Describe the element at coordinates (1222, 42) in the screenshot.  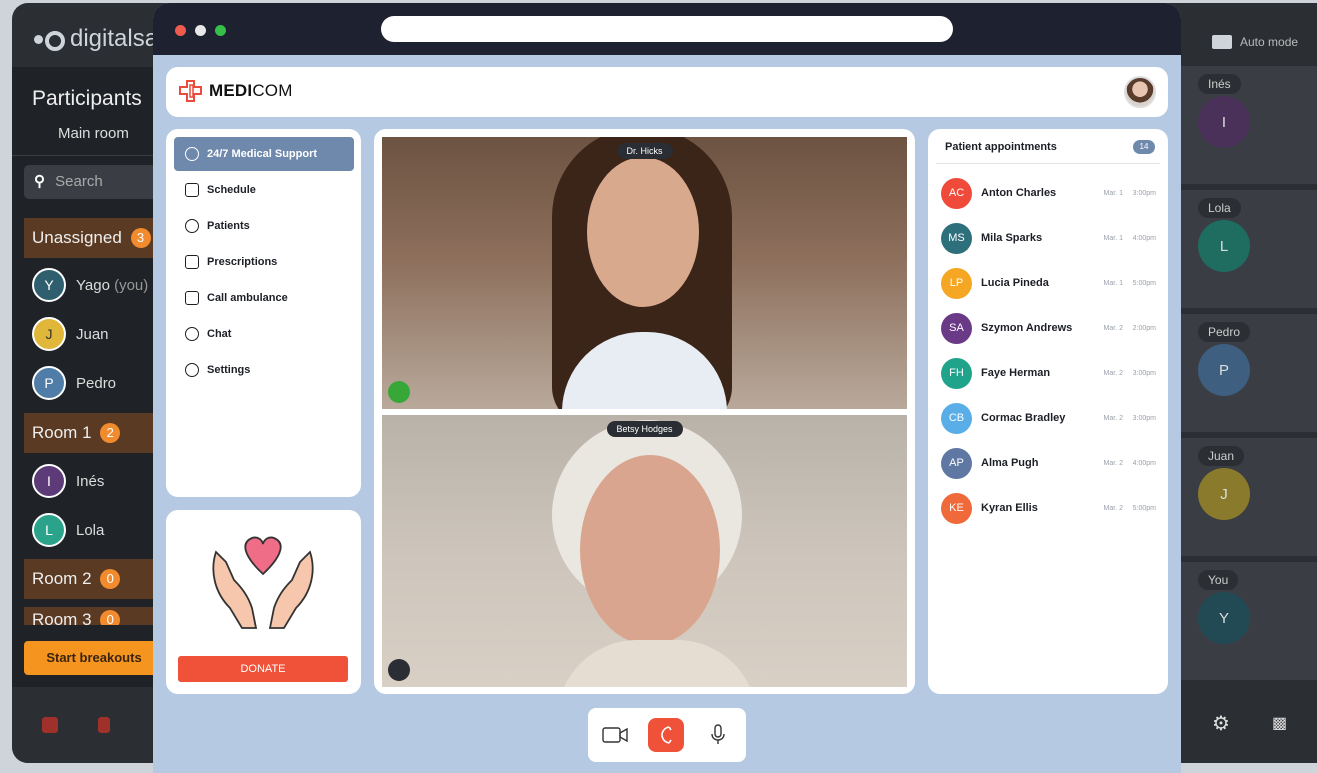
I see `layout-icon` at that location.